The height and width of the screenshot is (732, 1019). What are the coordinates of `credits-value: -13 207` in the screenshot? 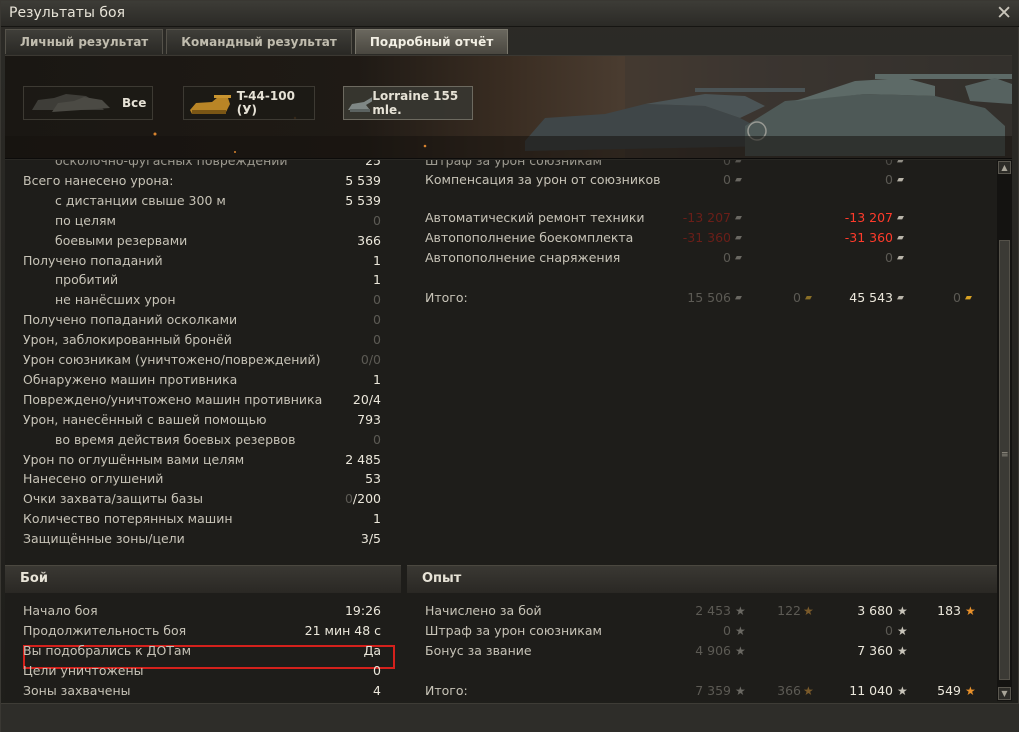 It's located at (868, 217).